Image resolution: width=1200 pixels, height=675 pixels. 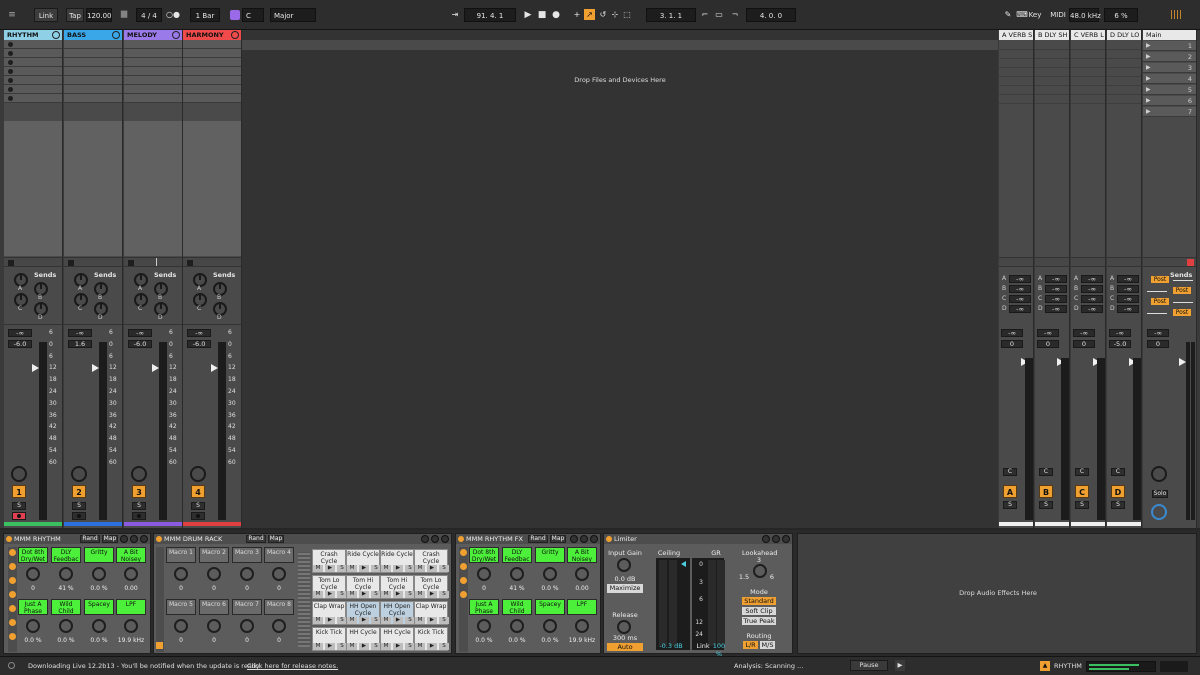 I want to click on link-button: Link, so click(x=46, y=15).